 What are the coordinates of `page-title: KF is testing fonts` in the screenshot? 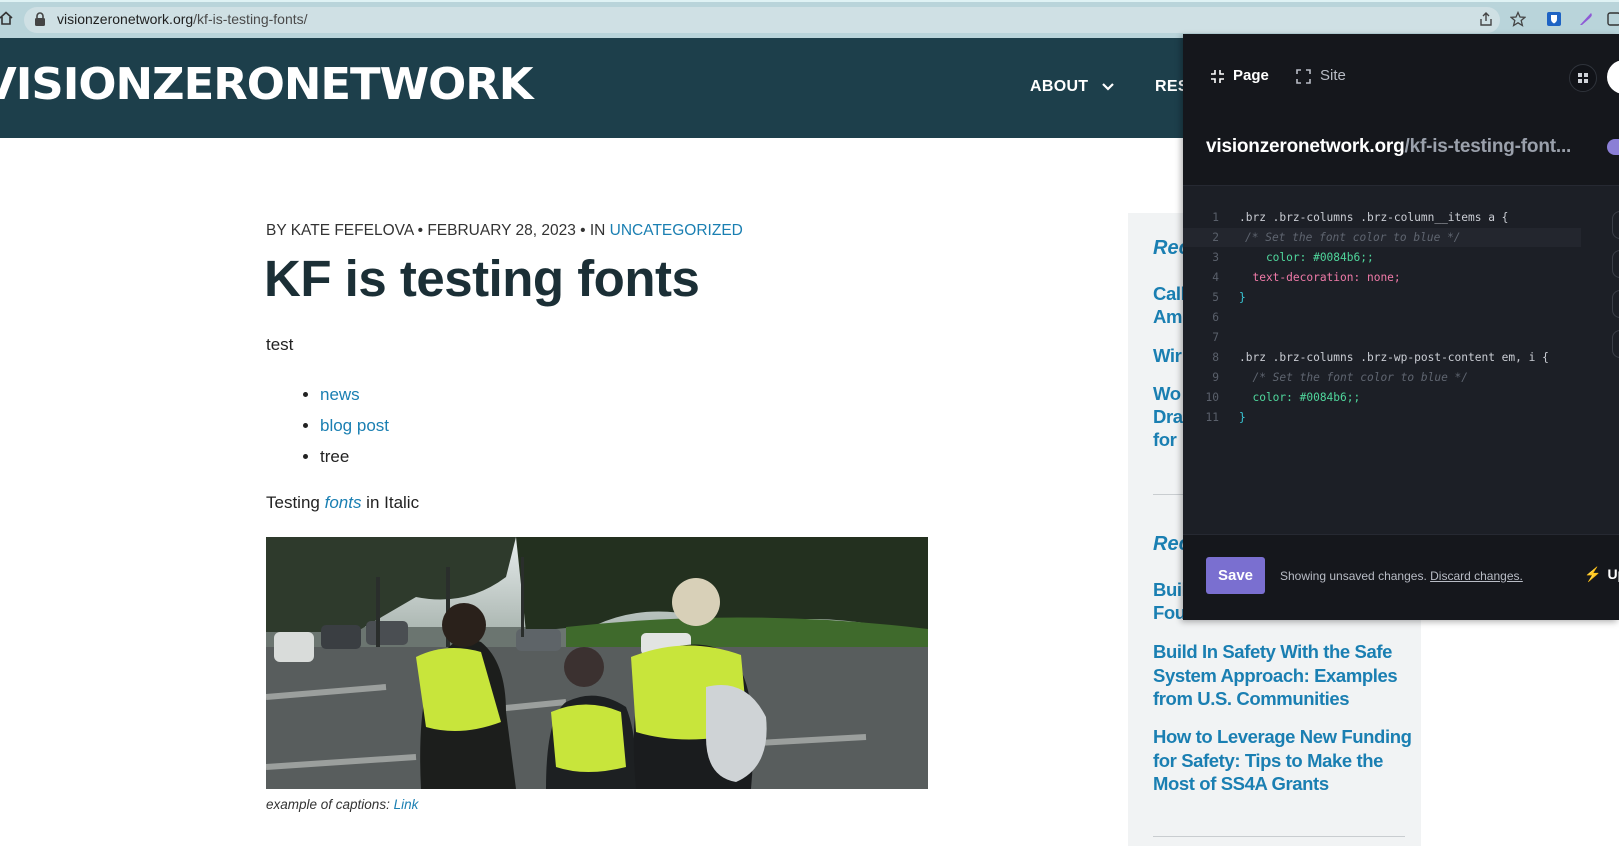 It's located at (482, 278).